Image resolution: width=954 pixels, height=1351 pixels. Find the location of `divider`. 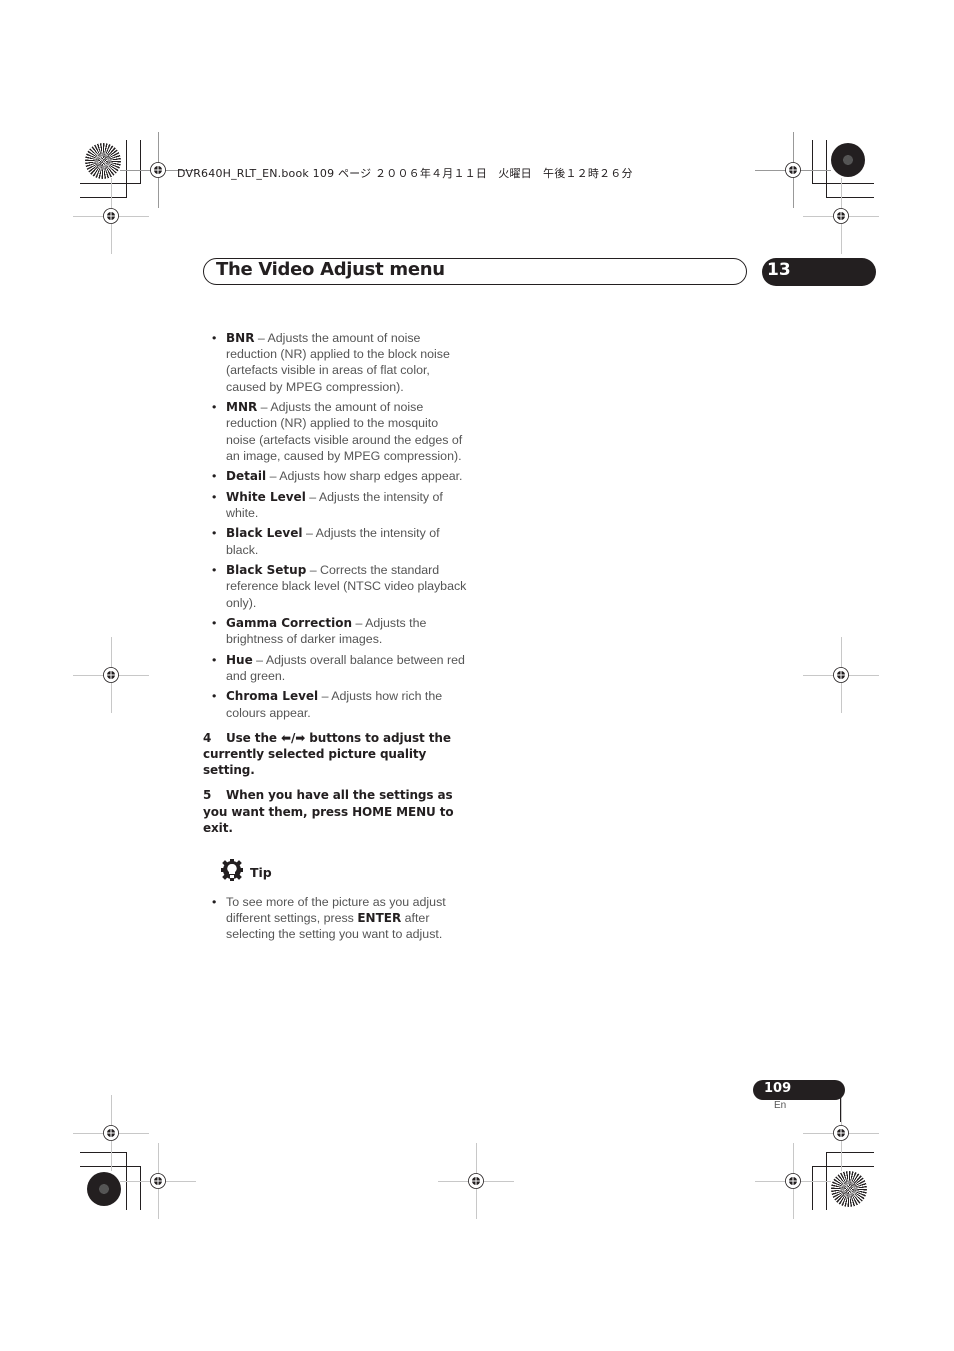

divider is located at coordinates (840, 1106).